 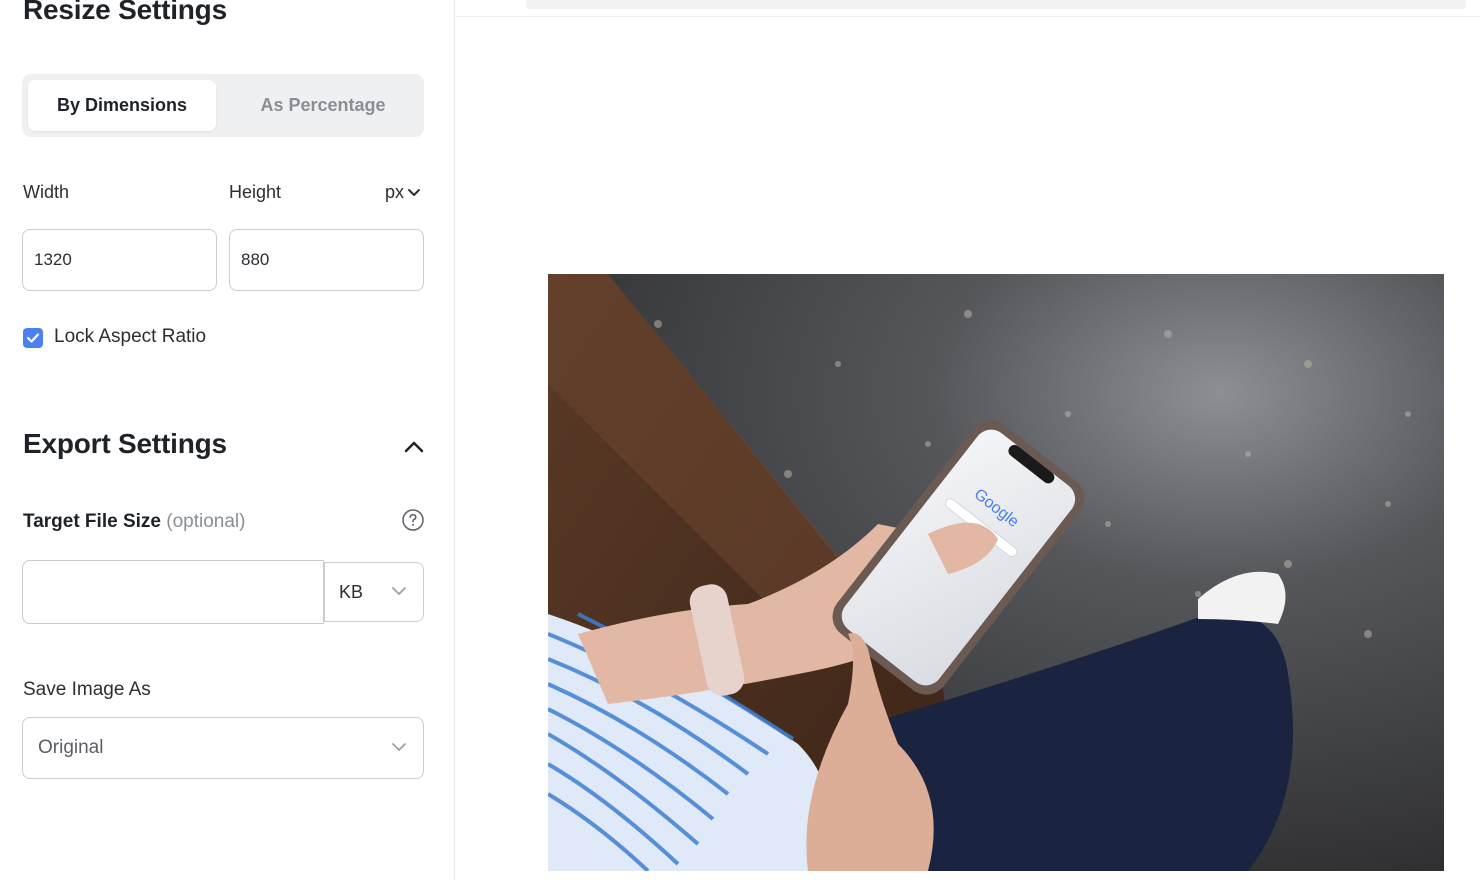 I want to click on divider, so click(x=968, y=16).